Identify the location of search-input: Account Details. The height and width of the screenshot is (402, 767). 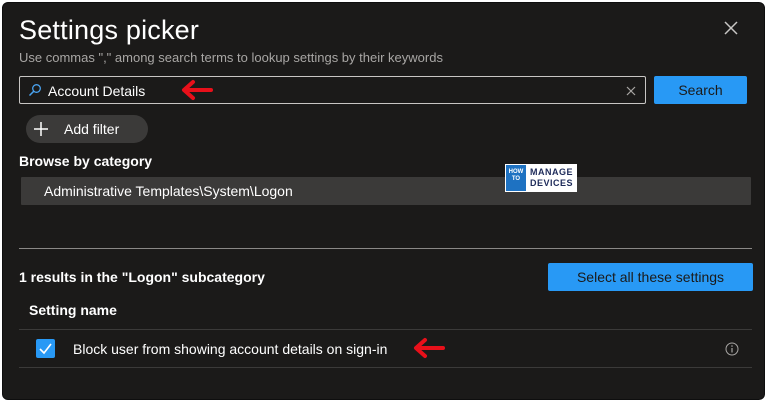
(332, 90).